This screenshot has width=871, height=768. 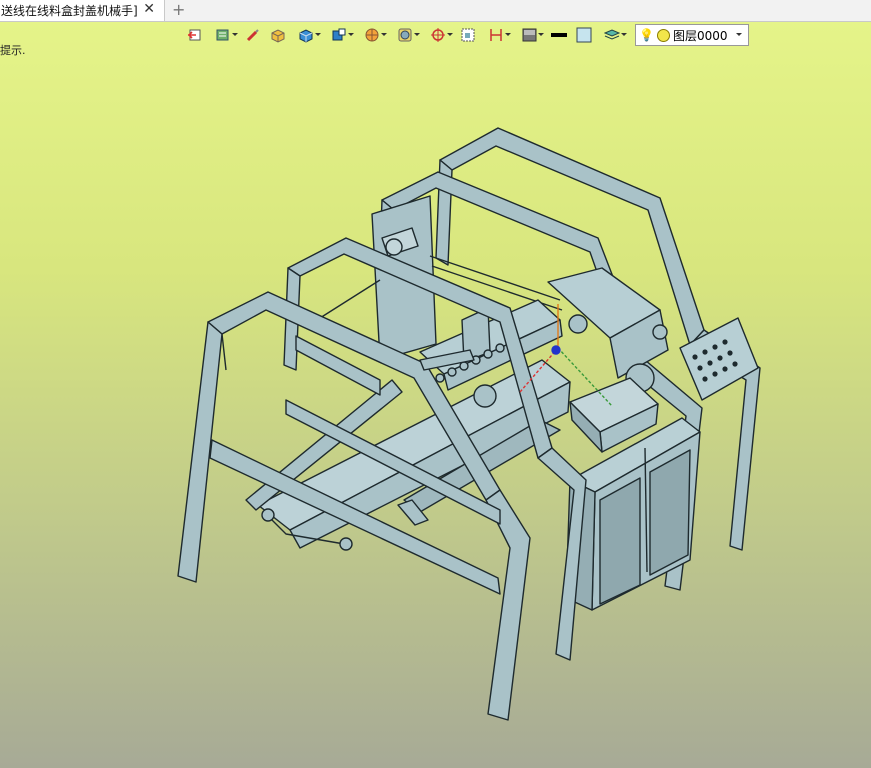 What do you see at coordinates (608, 330) in the screenshot?
I see `rear-conveyor` at bounding box center [608, 330].